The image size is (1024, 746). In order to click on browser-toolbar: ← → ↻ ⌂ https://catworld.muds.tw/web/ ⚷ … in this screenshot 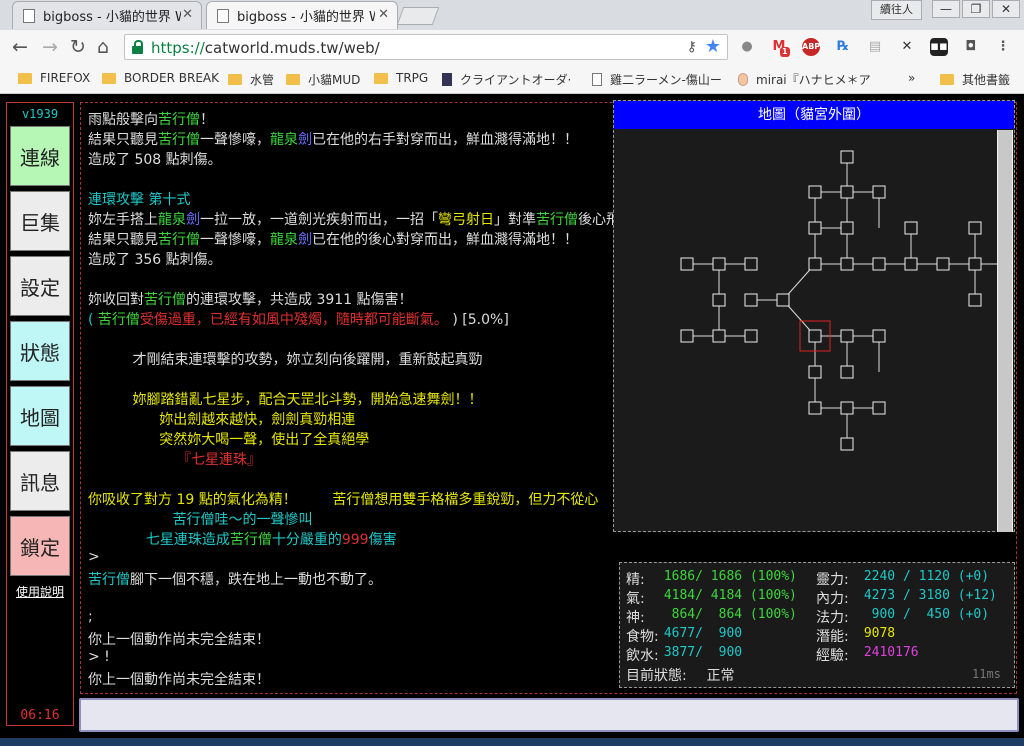, I will do `click(512, 48)`.